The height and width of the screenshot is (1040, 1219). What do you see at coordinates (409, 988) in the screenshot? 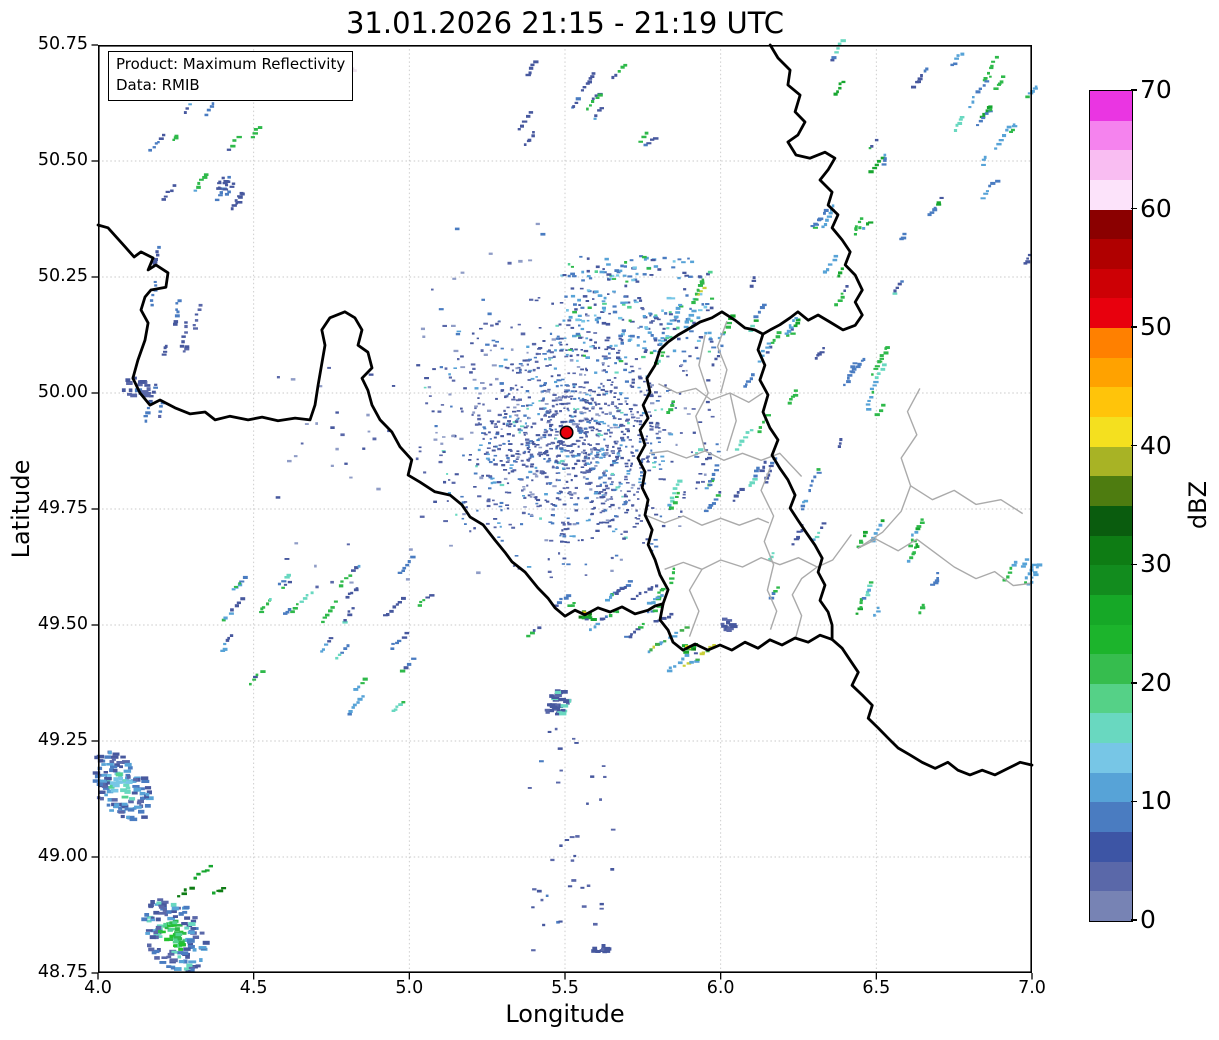
I see `x-tick-label: 5.0` at bounding box center [409, 988].